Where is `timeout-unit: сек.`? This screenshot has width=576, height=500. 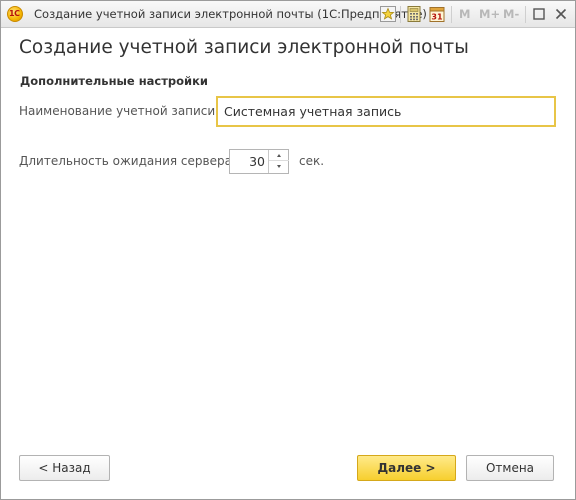
timeout-unit: сек. is located at coordinates (312, 161).